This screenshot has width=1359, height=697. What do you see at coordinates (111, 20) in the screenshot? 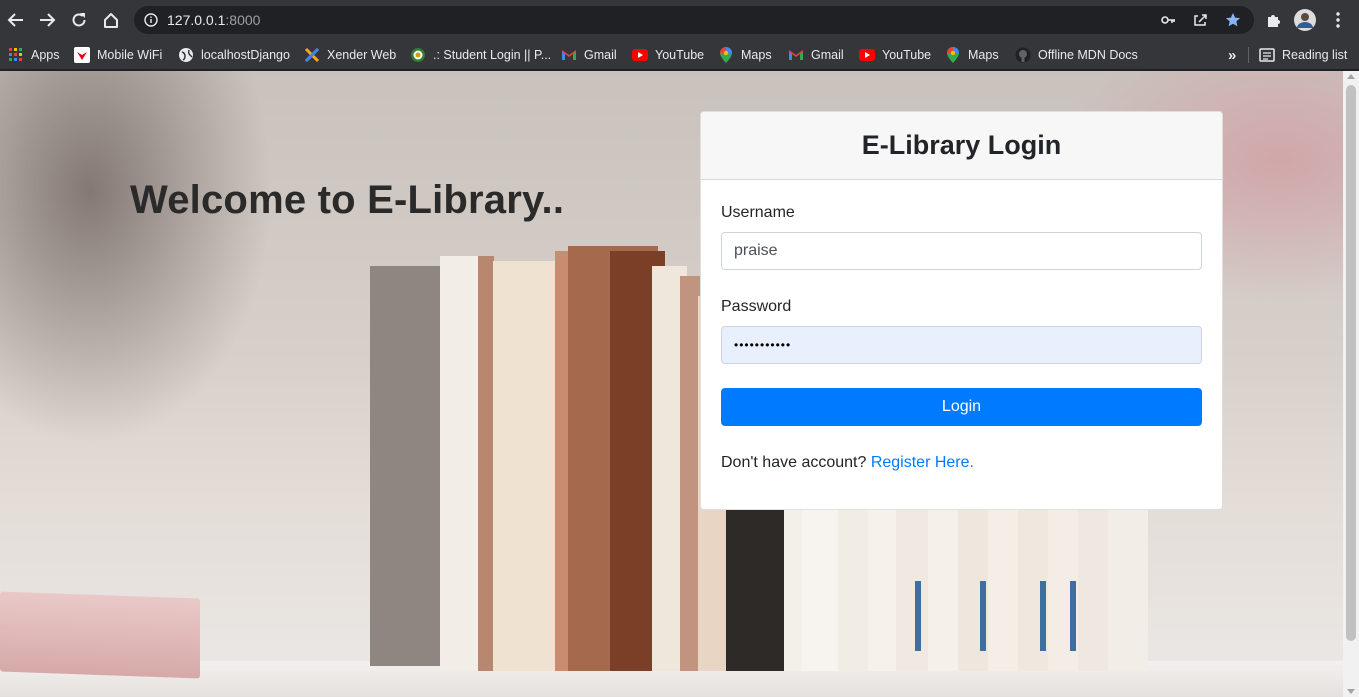
I see `home-icon` at bounding box center [111, 20].